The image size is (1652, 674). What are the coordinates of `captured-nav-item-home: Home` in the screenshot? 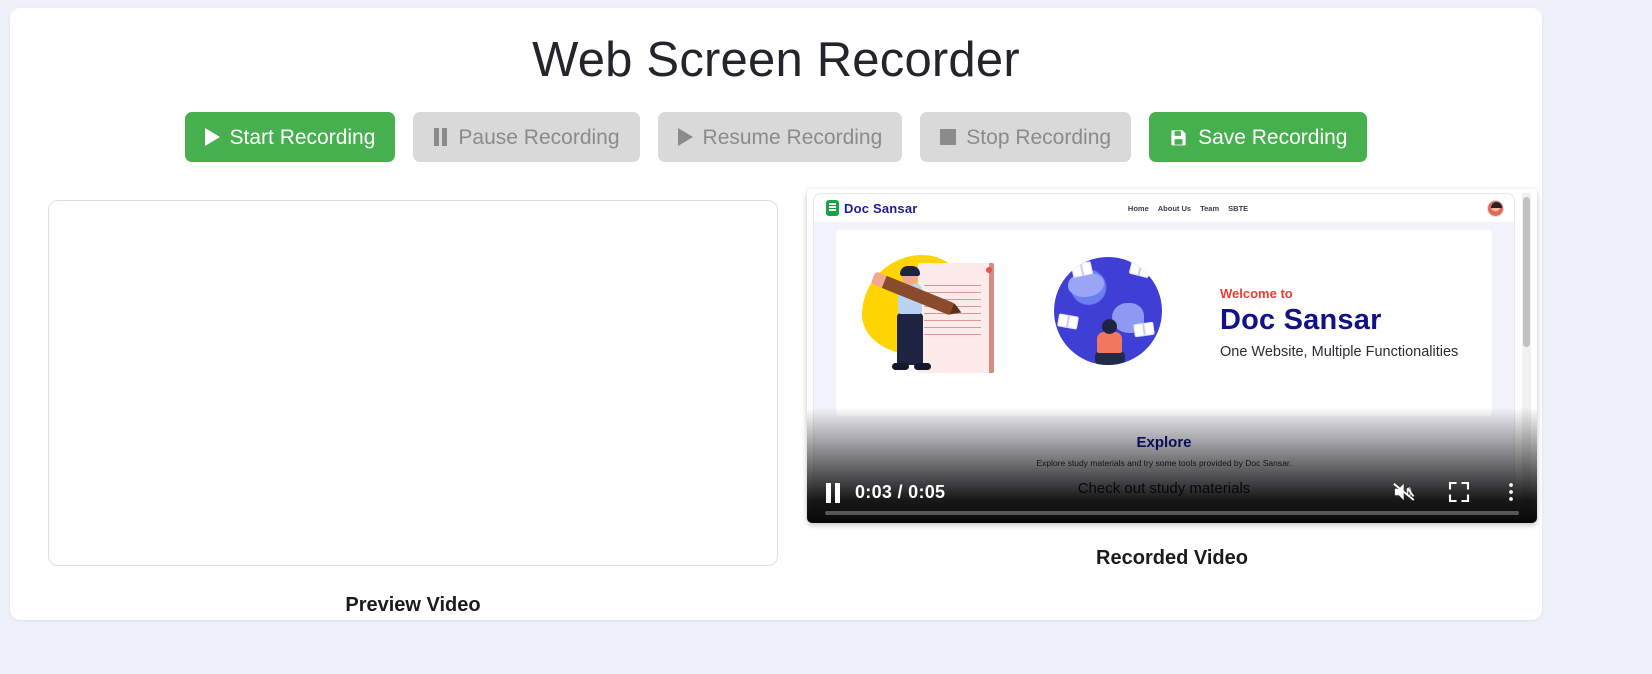 It's located at (1138, 208).